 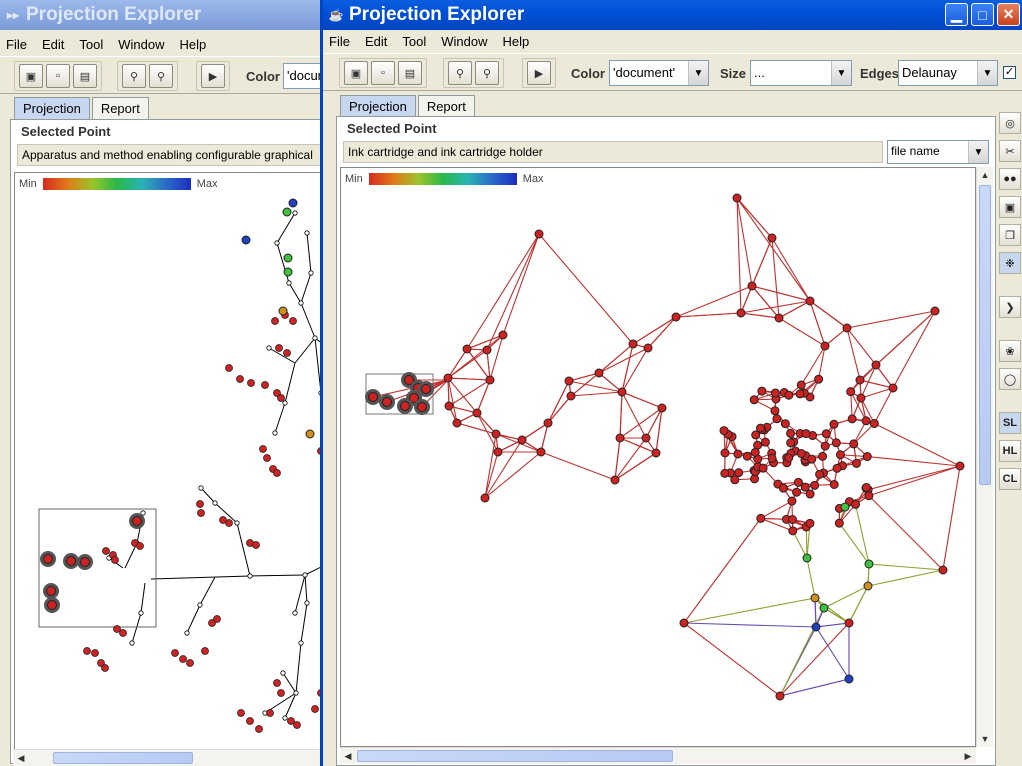 I want to click on java-icon: ☕, so click(x=336, y=15).